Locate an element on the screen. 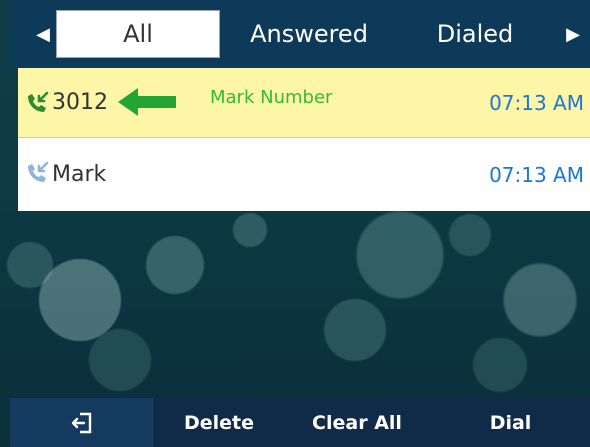 The height and width of the screenshot is (447, 590). tab-dialed-label: Dialed is located at coordinates (475, 34).